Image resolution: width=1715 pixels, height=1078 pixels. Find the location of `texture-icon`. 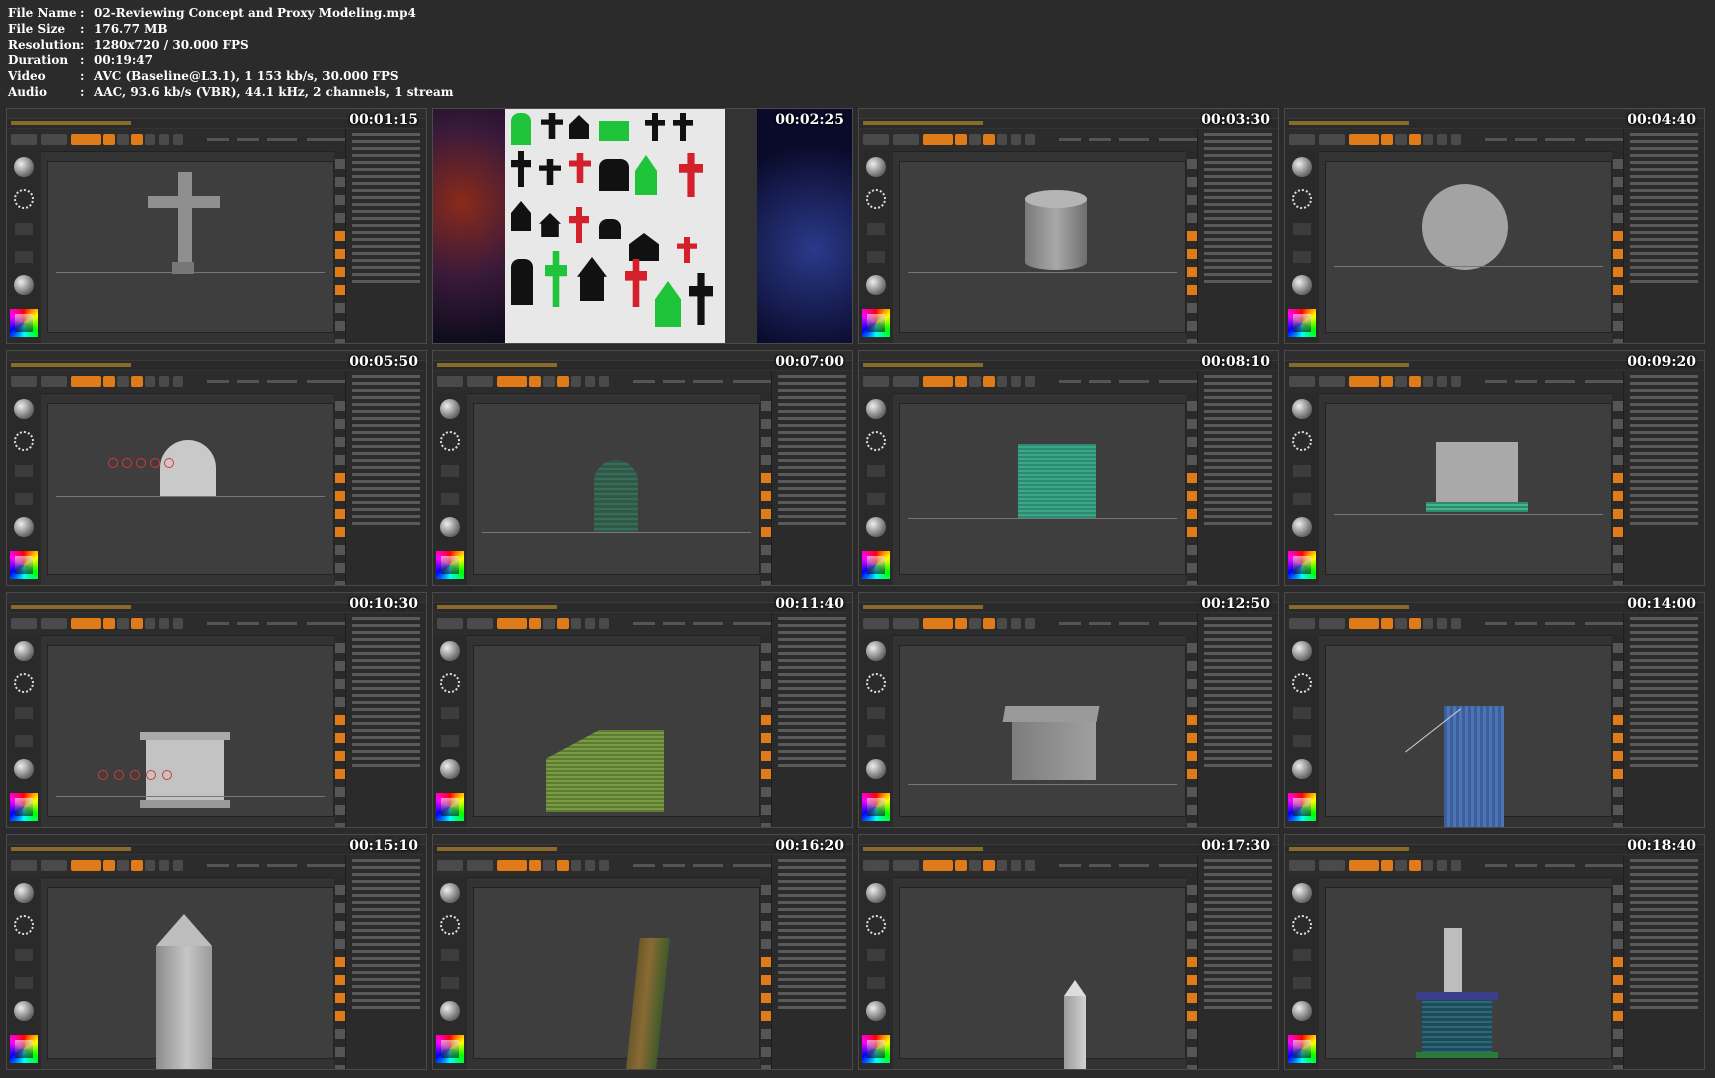

texture-icon is located at coordinates (876, 499).